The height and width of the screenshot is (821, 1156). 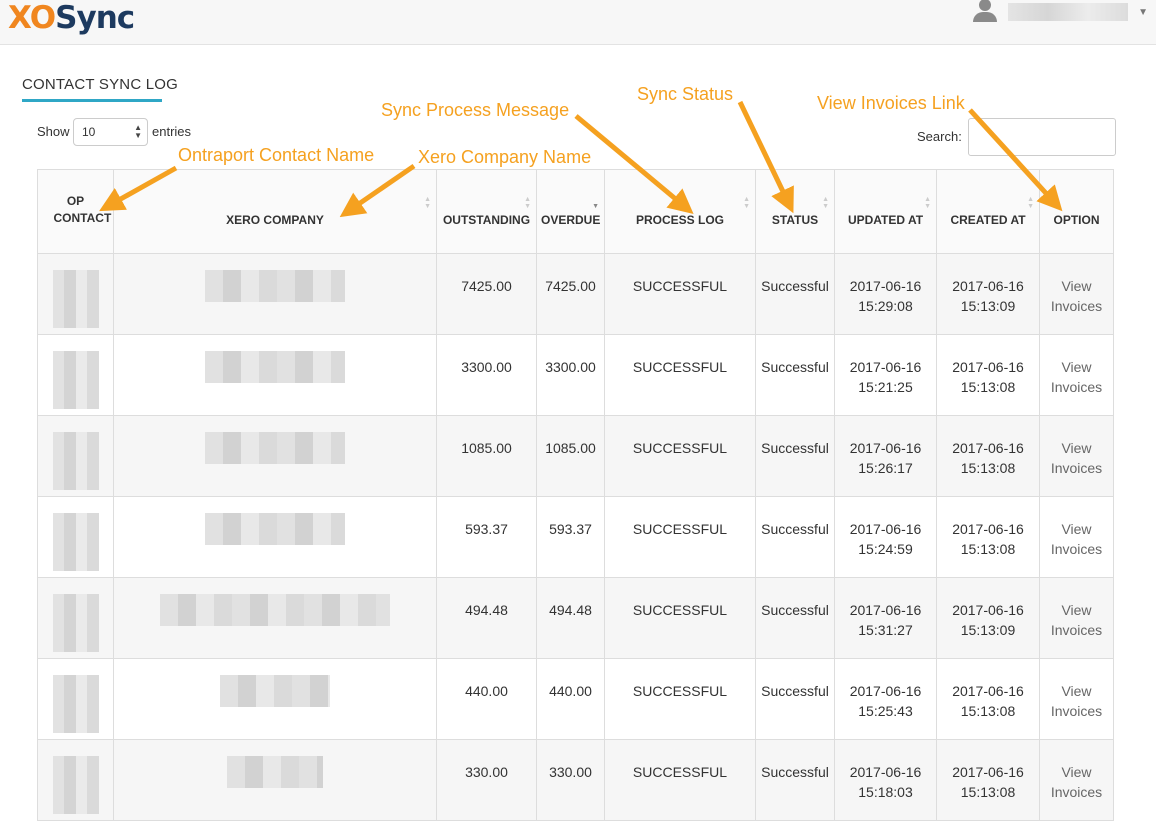 What do you see at coordinates (679, 220) in the screenshot?
I see `column-header-label: PROCESS LOG` at bounding box center [679, 220].